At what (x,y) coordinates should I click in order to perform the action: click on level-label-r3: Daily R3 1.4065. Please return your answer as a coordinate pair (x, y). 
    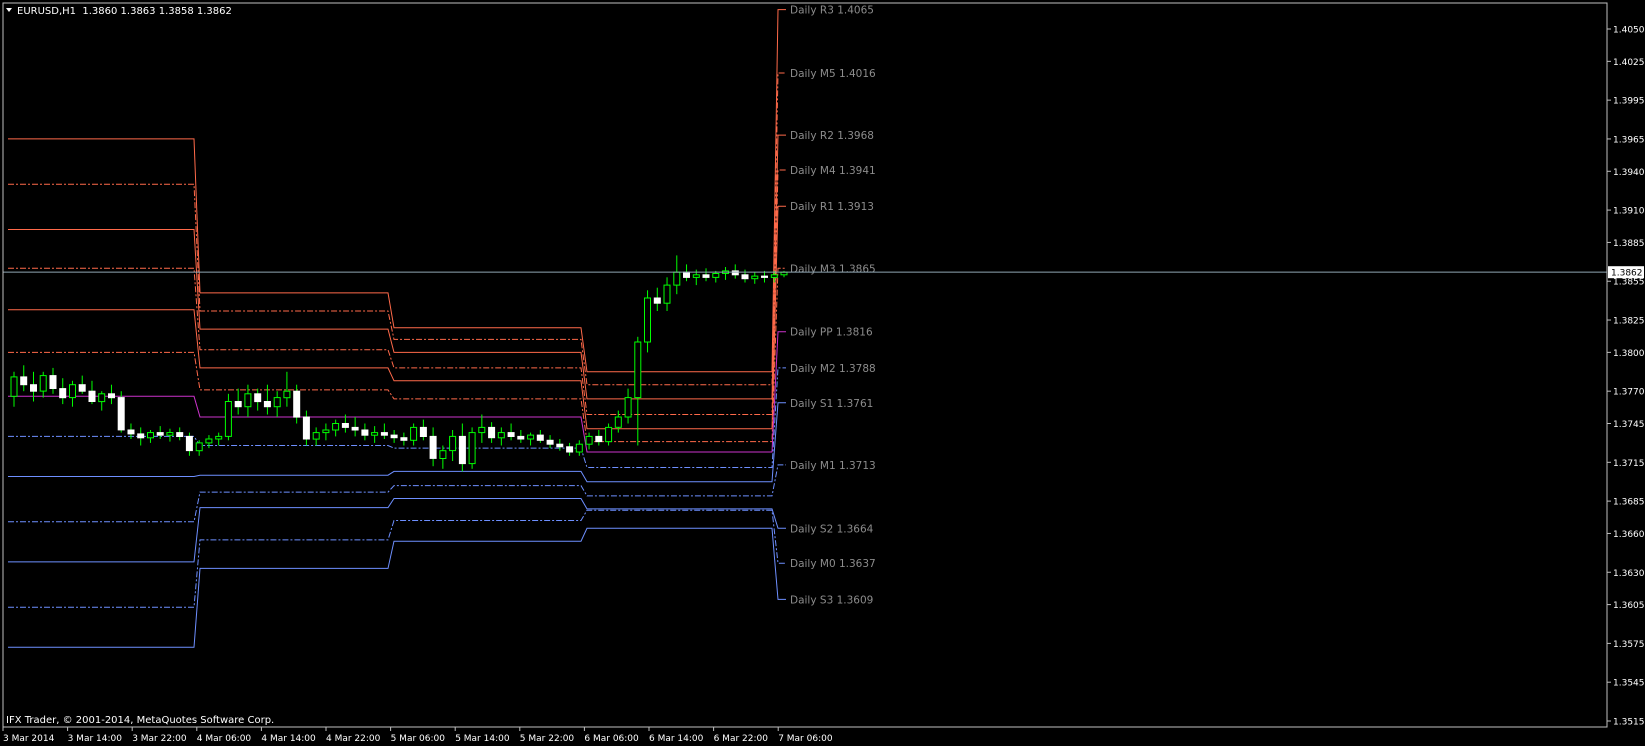
    Looking at the image, I should click on (832, 11).